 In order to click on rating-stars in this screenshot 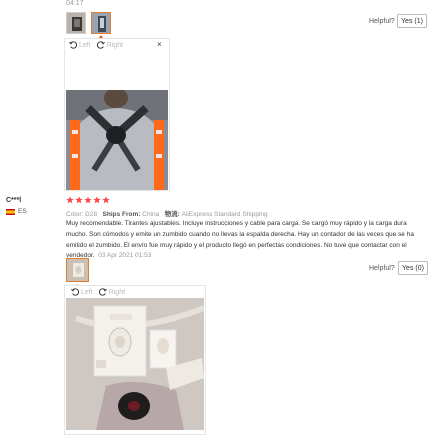, I will do `click(88, 200)`.